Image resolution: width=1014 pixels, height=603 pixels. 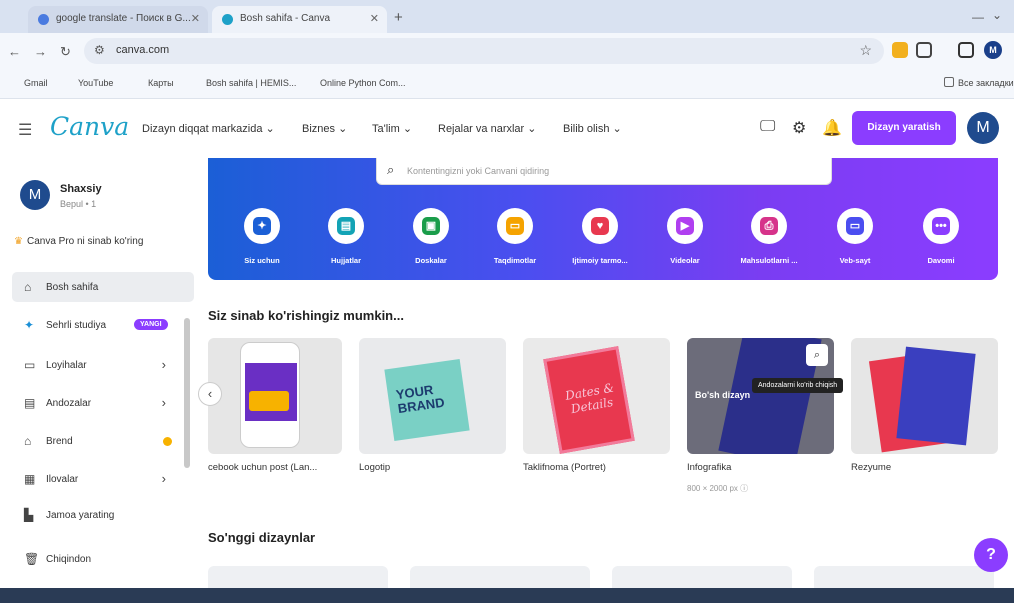 I want to click on help-button: ?, so click(x=991, y=555).